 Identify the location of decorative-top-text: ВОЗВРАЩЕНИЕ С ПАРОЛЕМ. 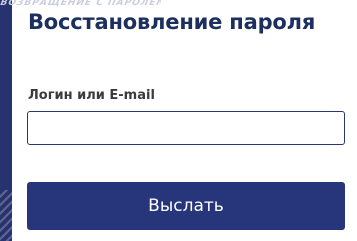
(81, 4).